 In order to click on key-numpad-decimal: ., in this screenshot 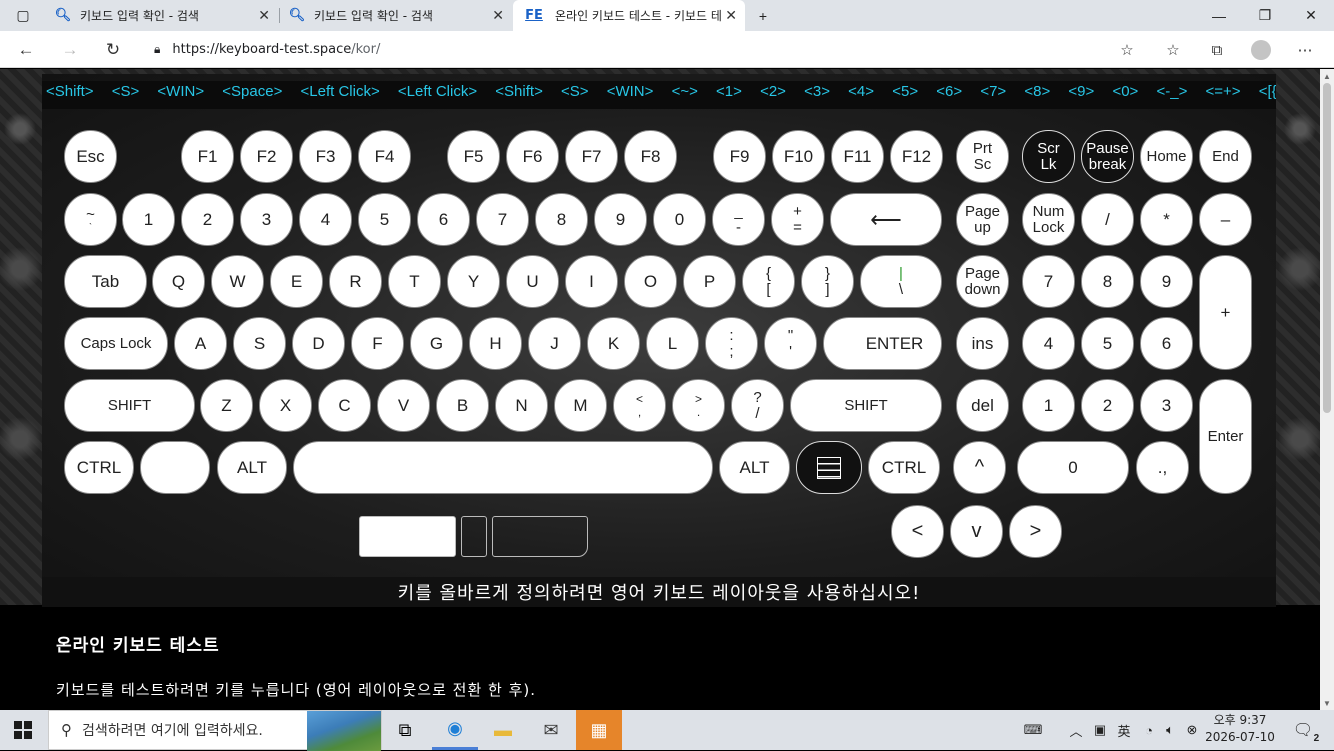, I will do `click(1162, 467)`.